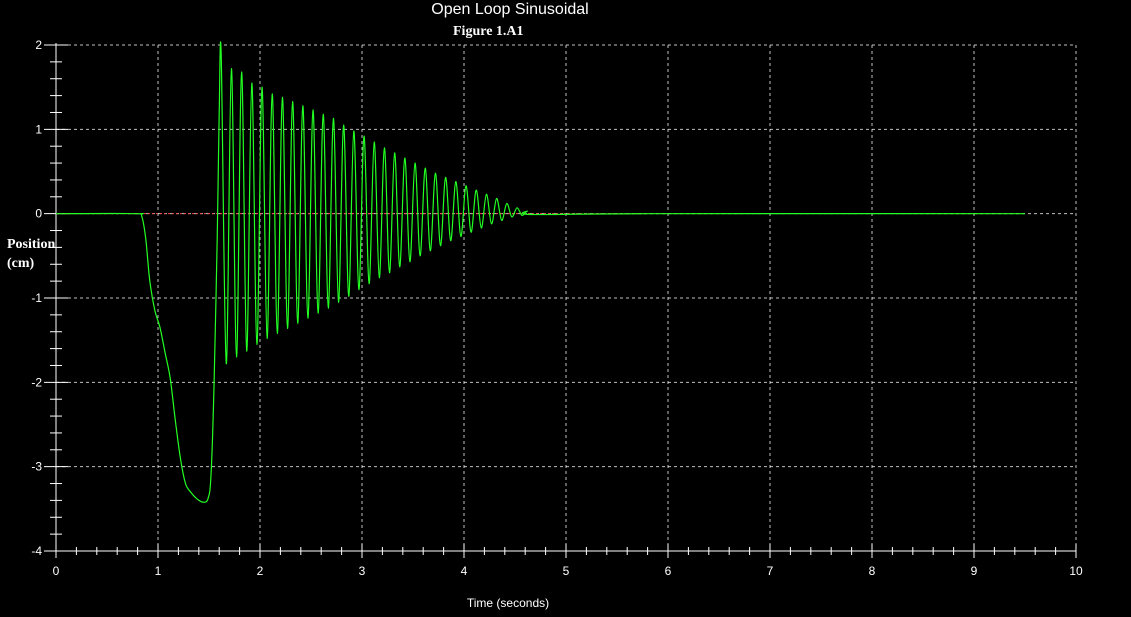 This screenshot has width=1131, height=617. Describe the element at coordinates (56, 571) in the screenshot. I see `x-tick-label: 0` at that location.